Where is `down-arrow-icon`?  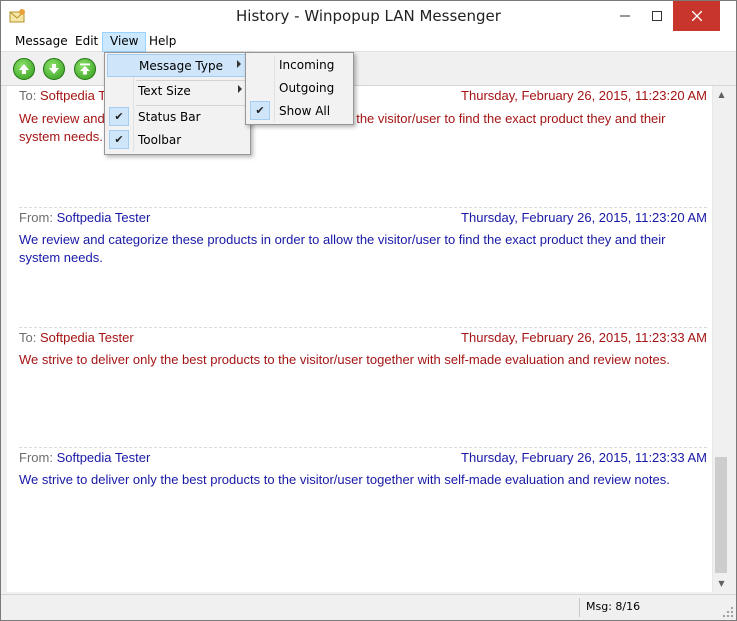 down-arrow-icon is located at coordinates (54, 69).